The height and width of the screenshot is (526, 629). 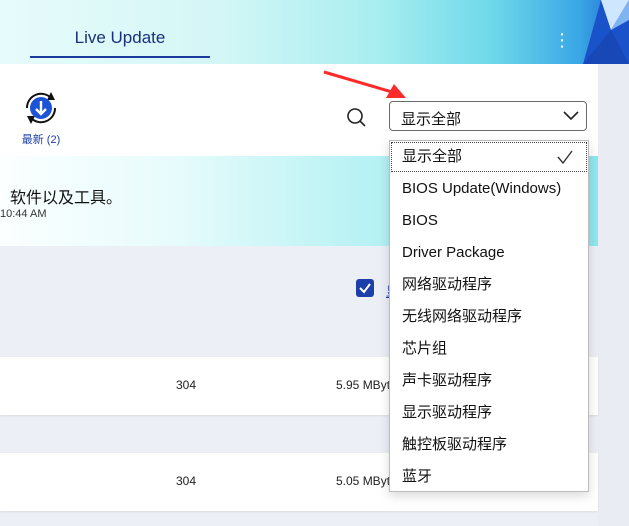 I want to click on tab-live-update: Live Update, so click(x=120, y=40).